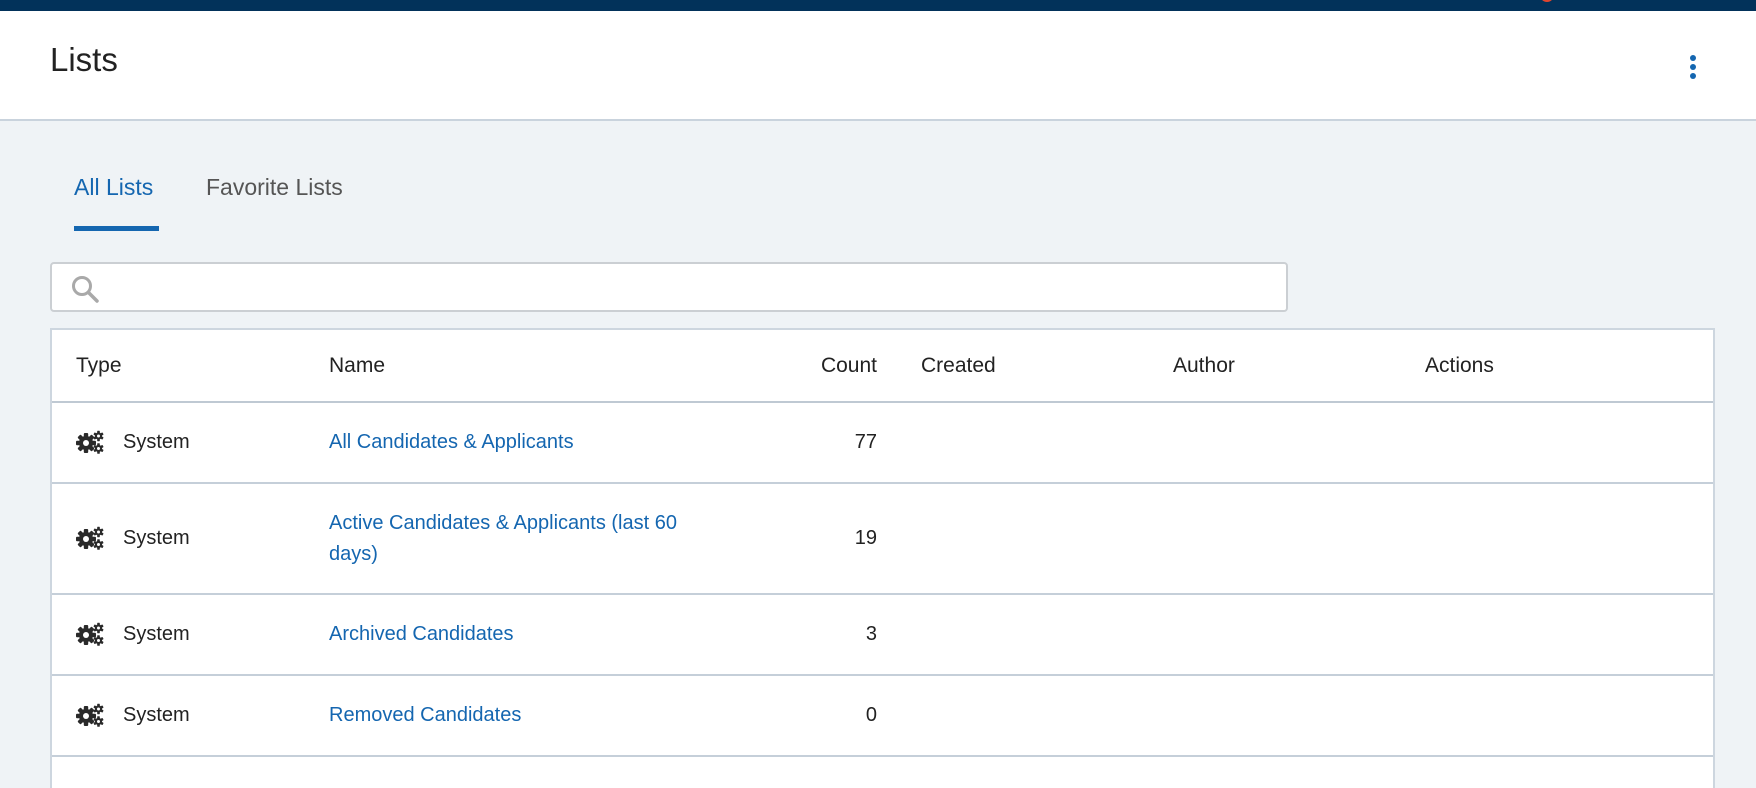 The width and height of the screenshot is (1756, 788). Describe the element at coordinates (1547, 1) in the screenshot. I see `notification-indicator` at that location.